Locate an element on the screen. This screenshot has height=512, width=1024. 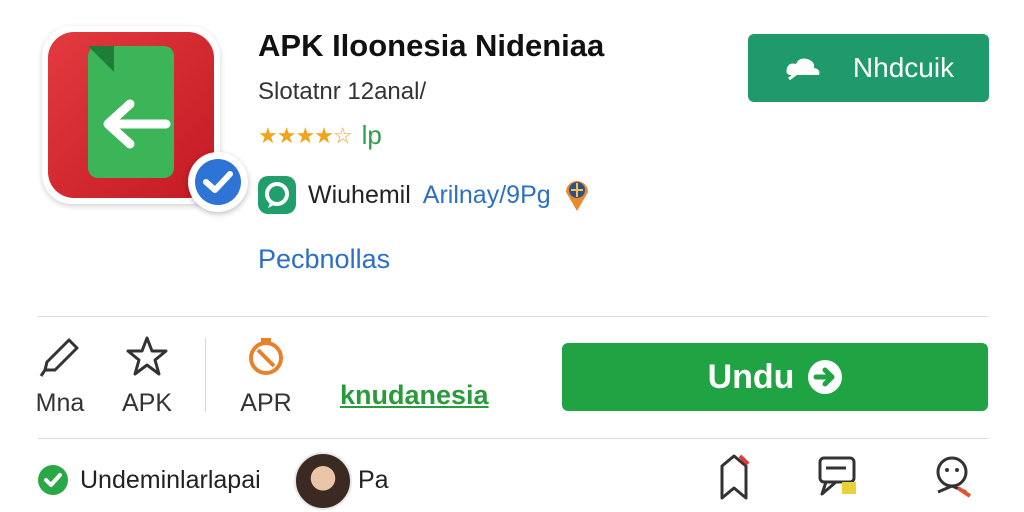
star-icon is located at coordinates (147, 356).